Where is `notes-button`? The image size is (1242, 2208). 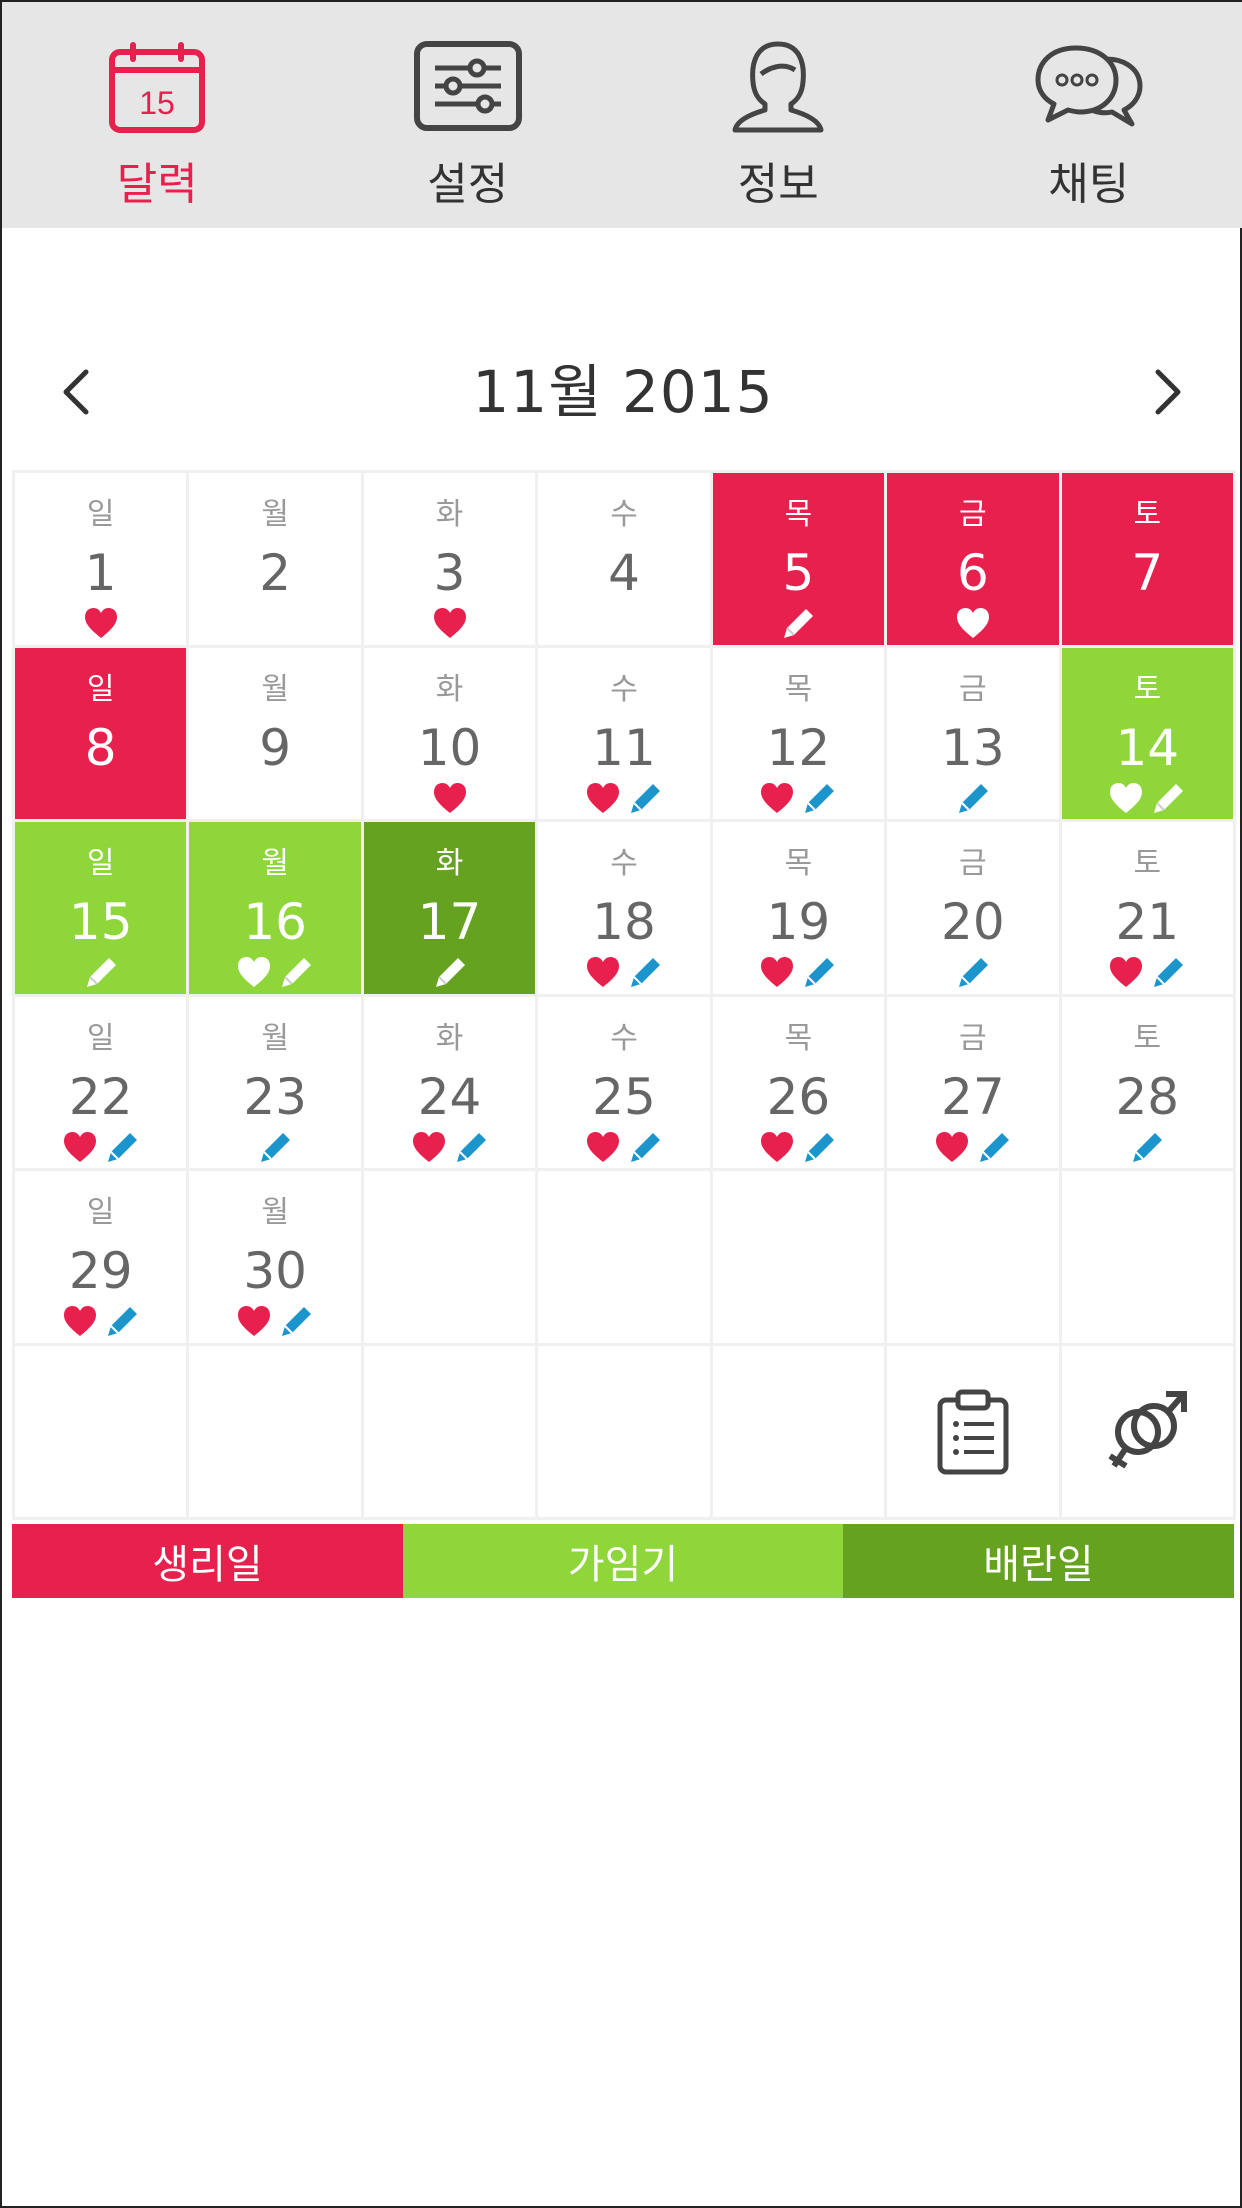
notes-button is located at coordinates (973, 1431).